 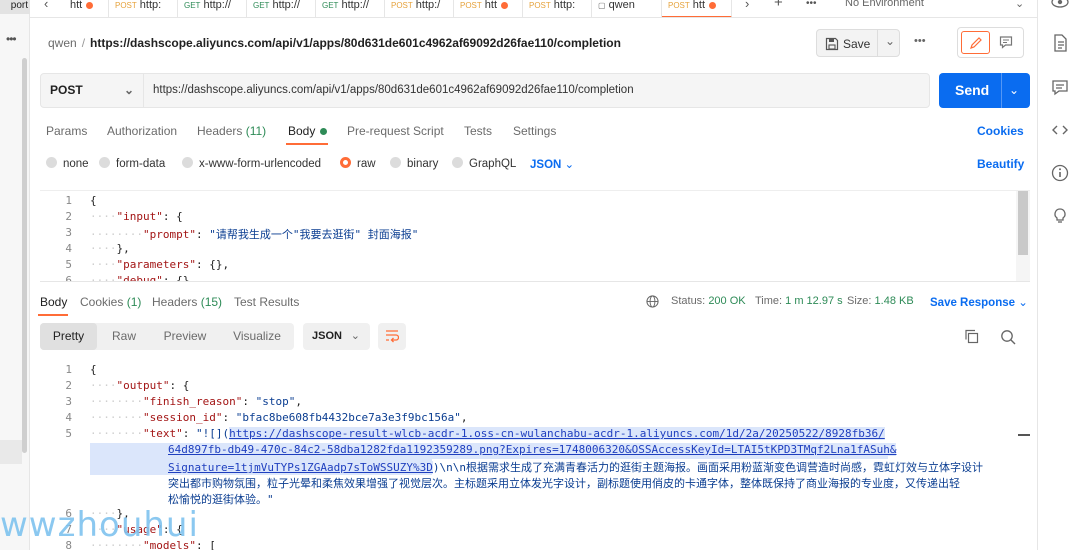 What do you see at coordinates (811, 4) in the screenshot?
I see `tab-options-icon: •••` at bounding box center [811, 4].